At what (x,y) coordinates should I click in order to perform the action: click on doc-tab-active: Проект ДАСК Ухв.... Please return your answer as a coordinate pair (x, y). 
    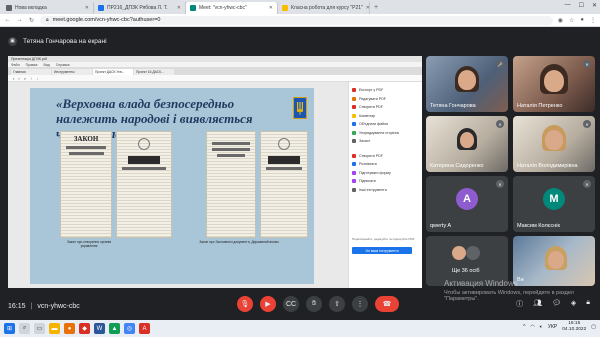
    Looking at the image, I should click on (113, 72).